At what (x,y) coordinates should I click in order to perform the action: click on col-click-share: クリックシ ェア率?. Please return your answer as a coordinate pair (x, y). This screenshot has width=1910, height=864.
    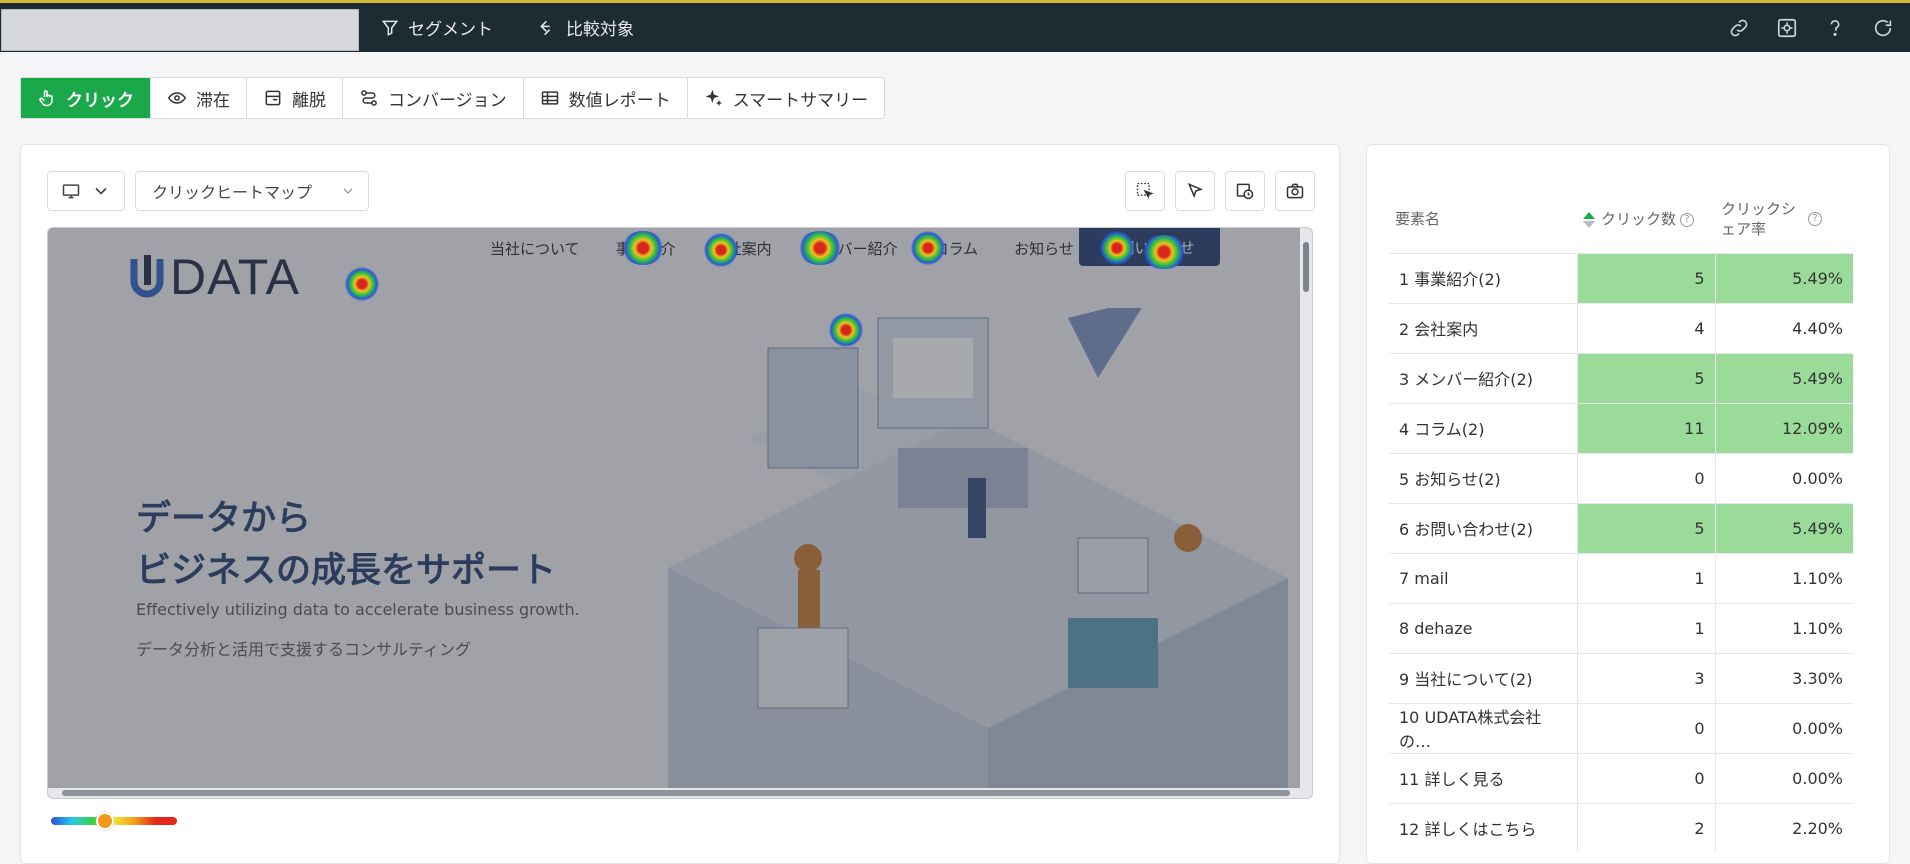
    Looking at the image, I should click on (1784, 219).